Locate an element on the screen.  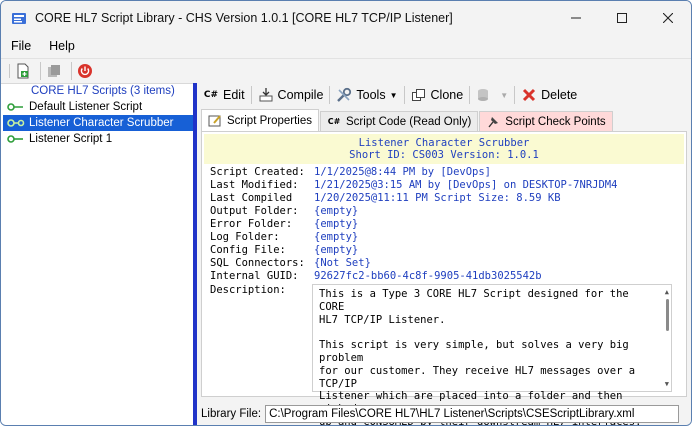
close-icon is located at coordinates (668, 18).